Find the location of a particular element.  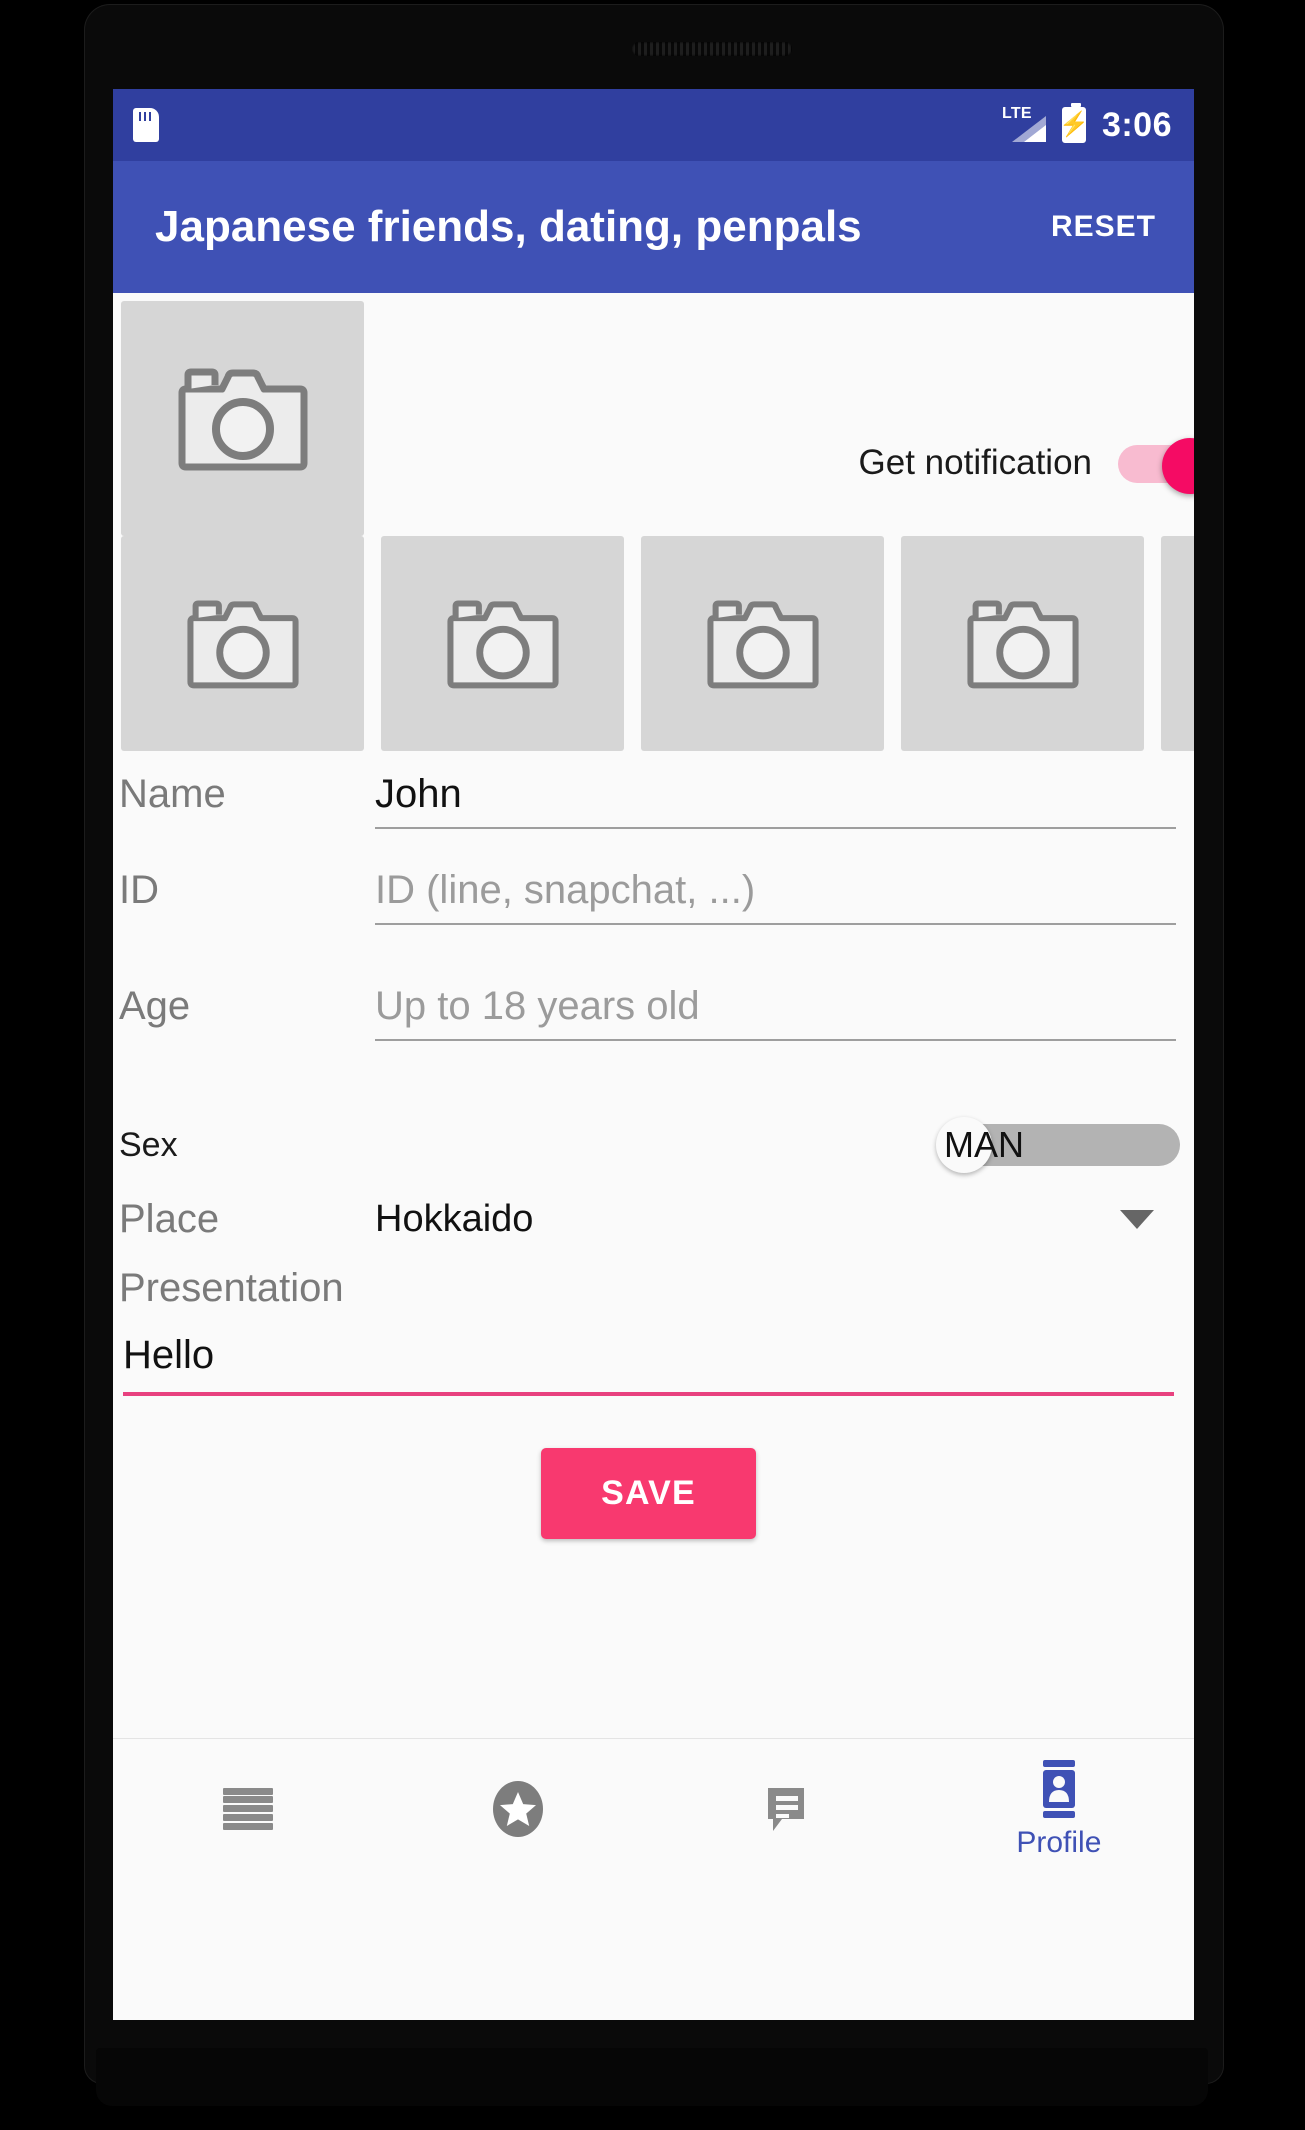

id-row: ID ID (line, snapchat, ...) is located at coordinates (648, 926).